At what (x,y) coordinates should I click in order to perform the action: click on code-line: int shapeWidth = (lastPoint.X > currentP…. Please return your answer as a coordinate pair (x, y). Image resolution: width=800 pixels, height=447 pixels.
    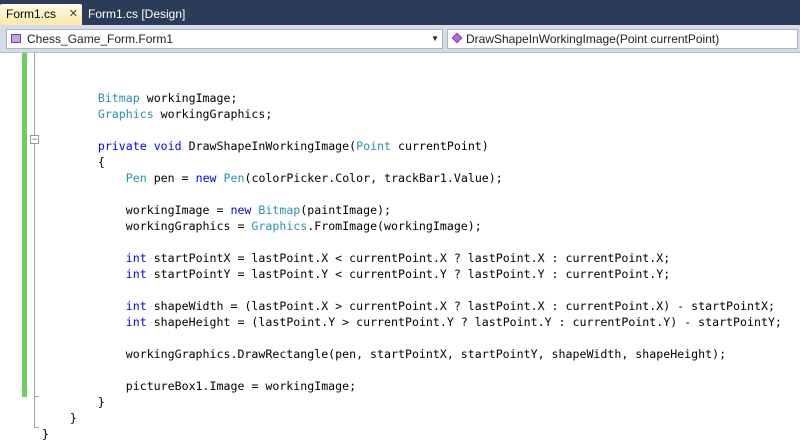
    Looking at the image, I should click on (408, 306).